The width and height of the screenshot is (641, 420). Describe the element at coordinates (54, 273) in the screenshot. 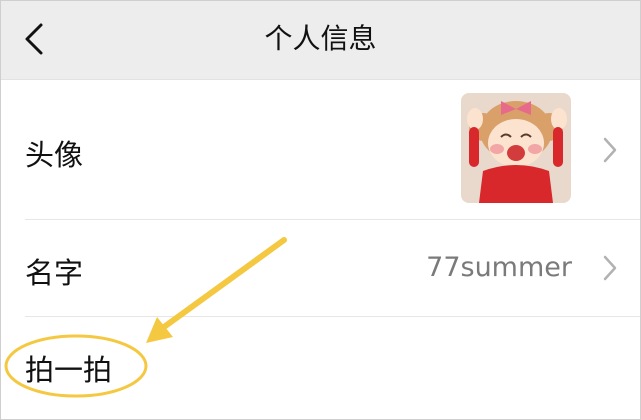

I see `row-label-name: 名字` at that location.